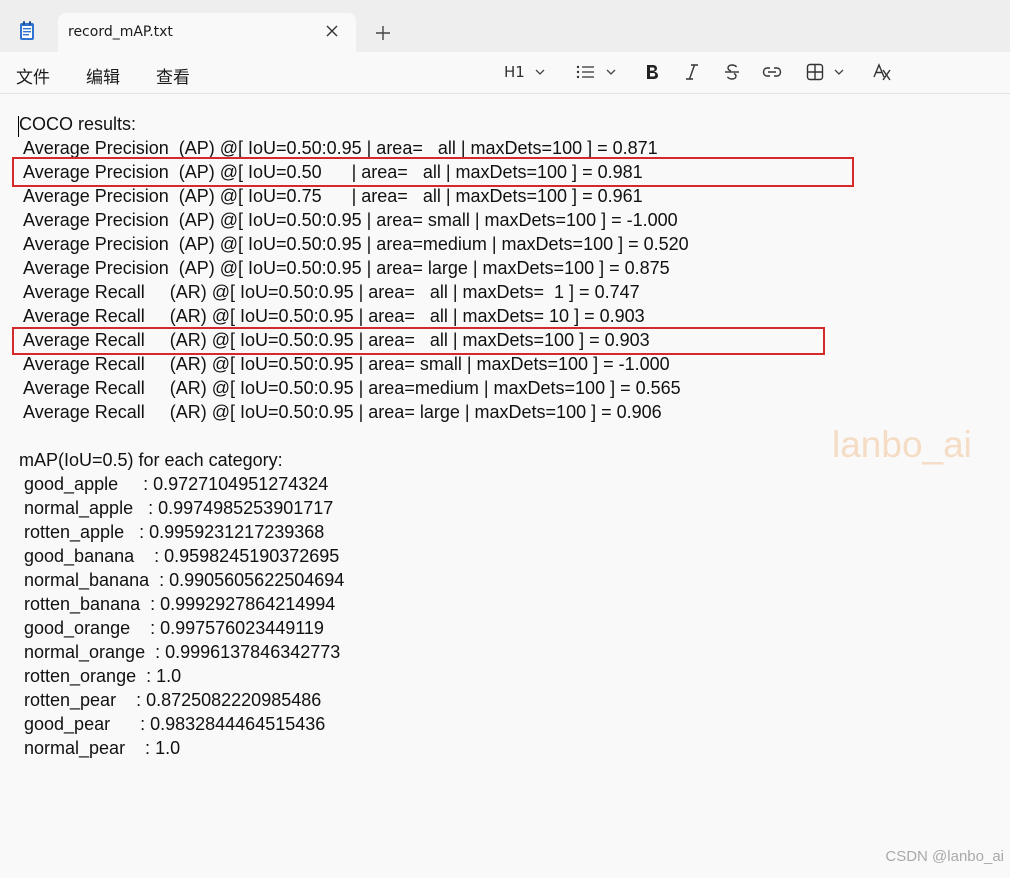  Describe the element at coordinates (332, 31) in the screenshot. I see `close-icon` at that location.